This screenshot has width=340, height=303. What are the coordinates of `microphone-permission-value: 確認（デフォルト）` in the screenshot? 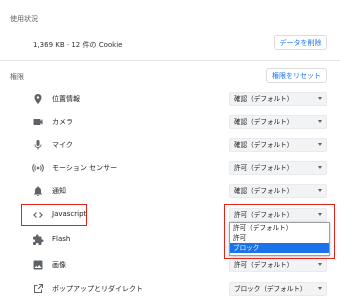 It's located at (264, 145).